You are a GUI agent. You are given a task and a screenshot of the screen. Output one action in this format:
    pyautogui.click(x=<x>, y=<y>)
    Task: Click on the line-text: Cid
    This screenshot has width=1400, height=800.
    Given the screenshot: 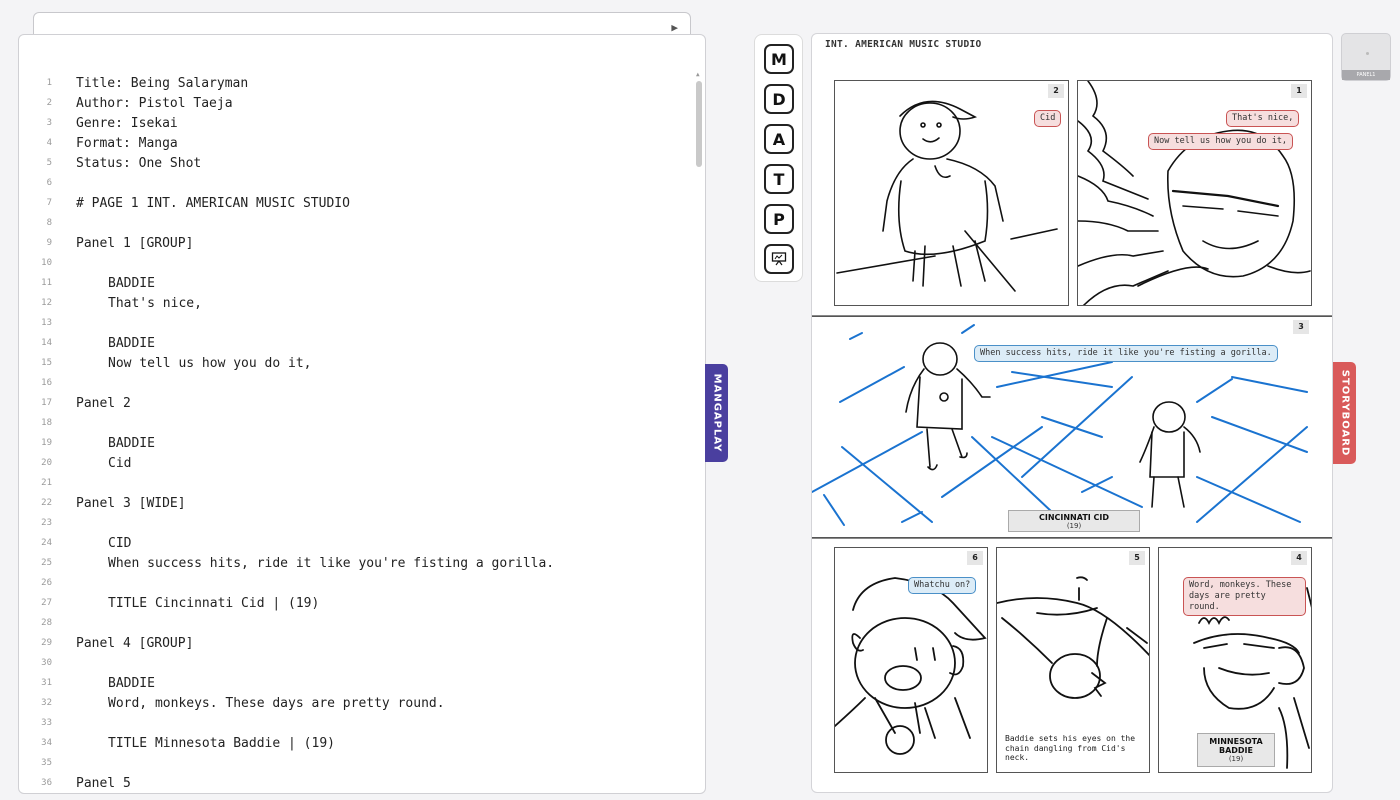 What is the action you would take?
    pyautogui.click(x=119, y=464)
    